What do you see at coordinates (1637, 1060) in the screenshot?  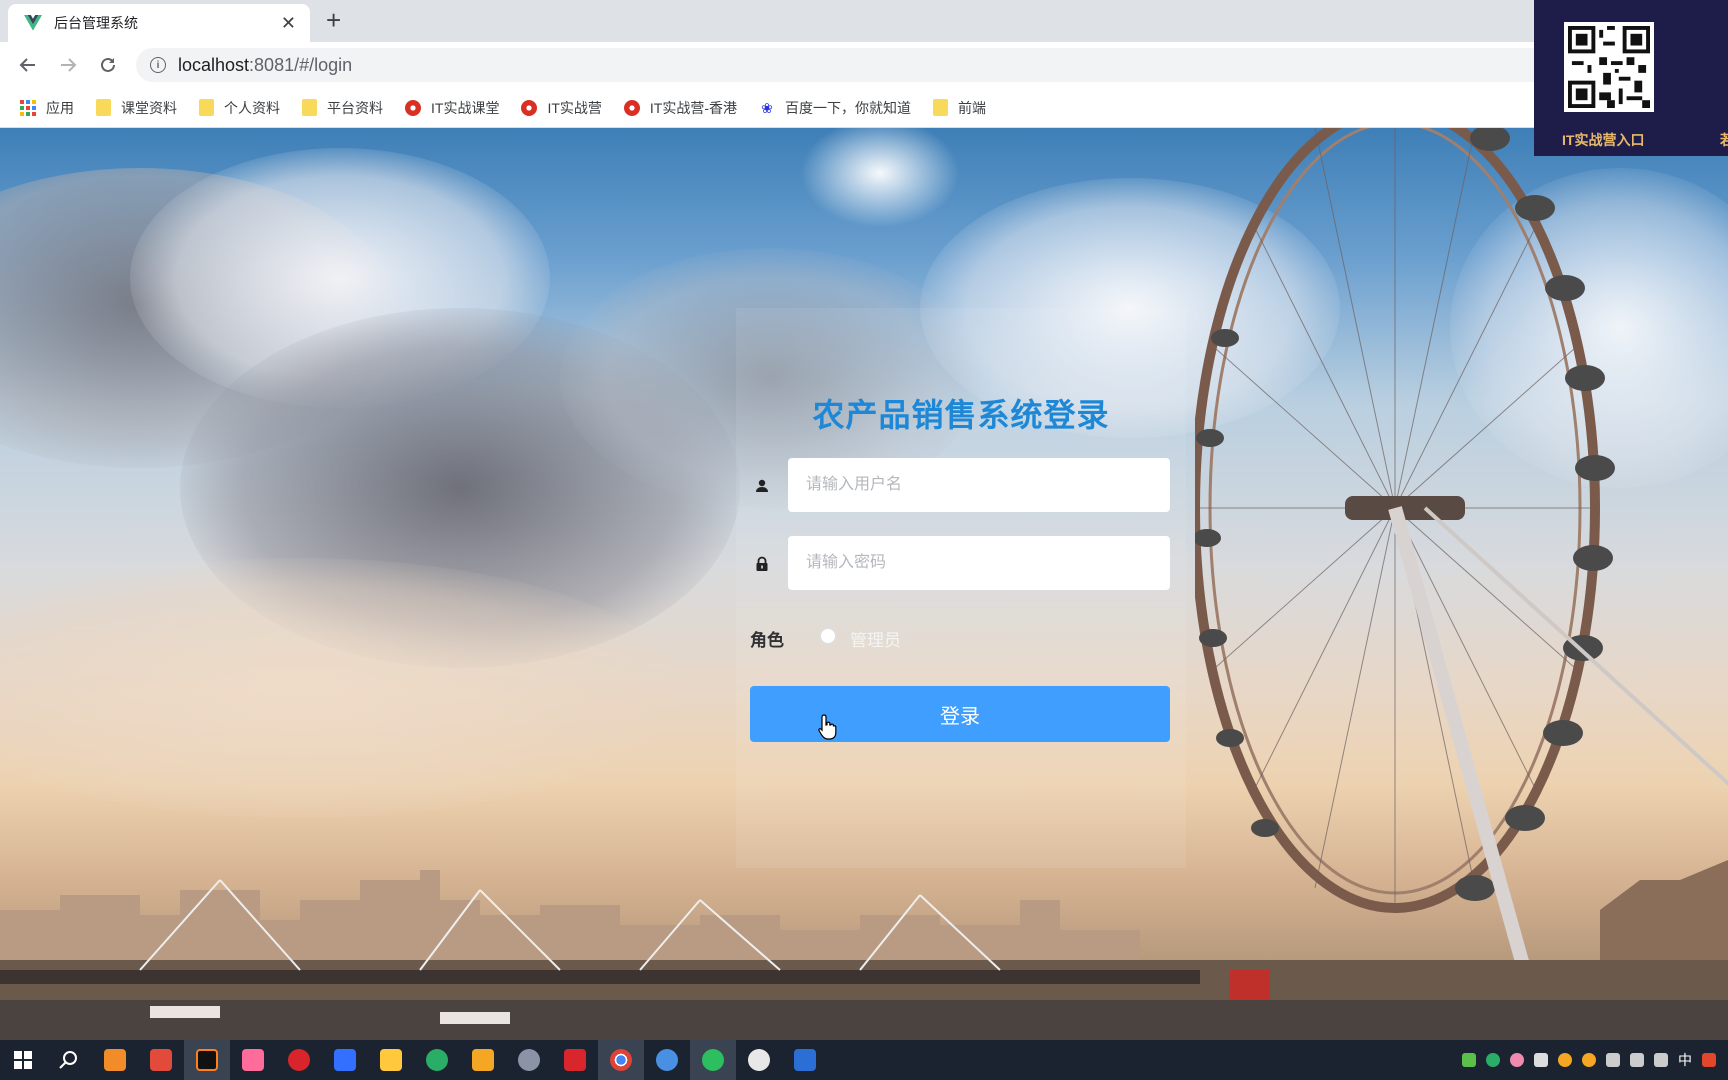 I see `network-icon` at bounding box center [1637, 1060].